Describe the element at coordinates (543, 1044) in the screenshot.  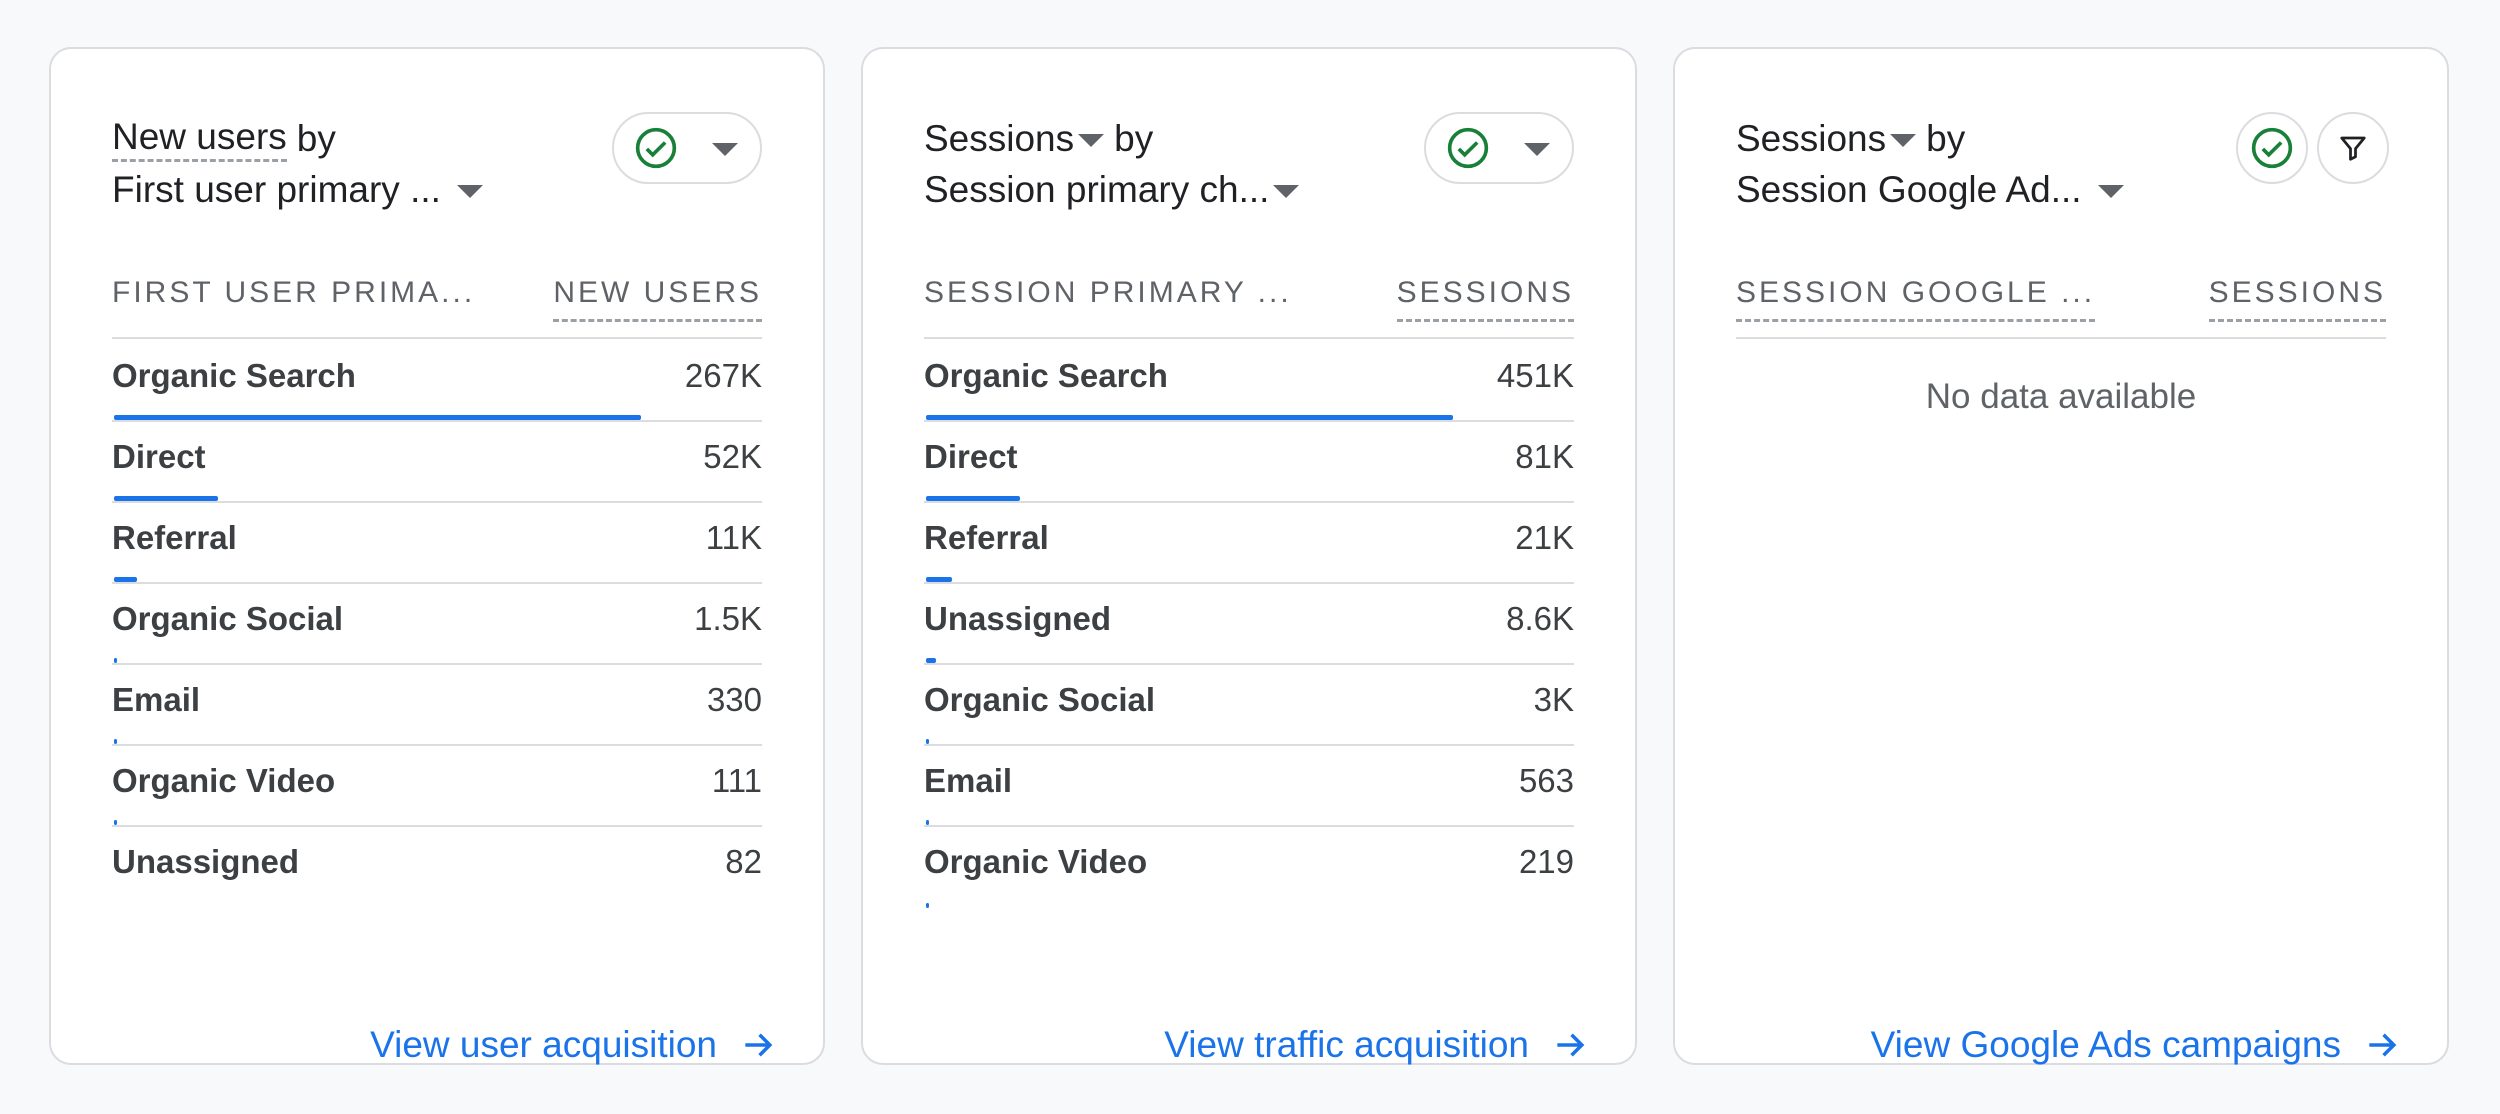
I see `link-label: View user acquisition` at that location.